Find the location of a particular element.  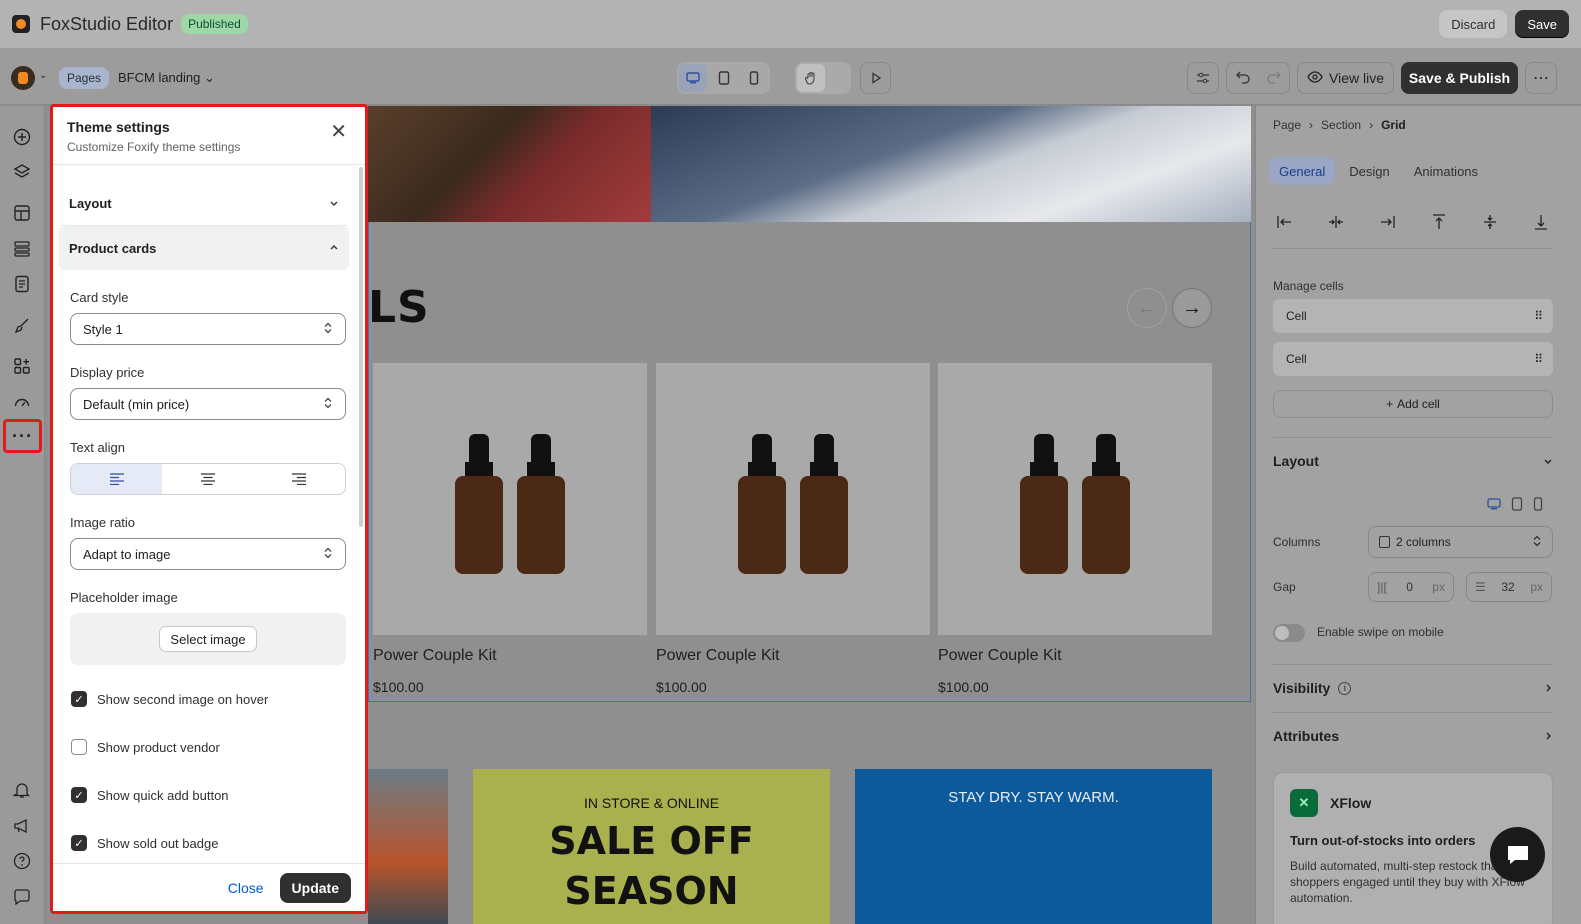

tab-animations: Animations is located at coordinates (1446, 171).